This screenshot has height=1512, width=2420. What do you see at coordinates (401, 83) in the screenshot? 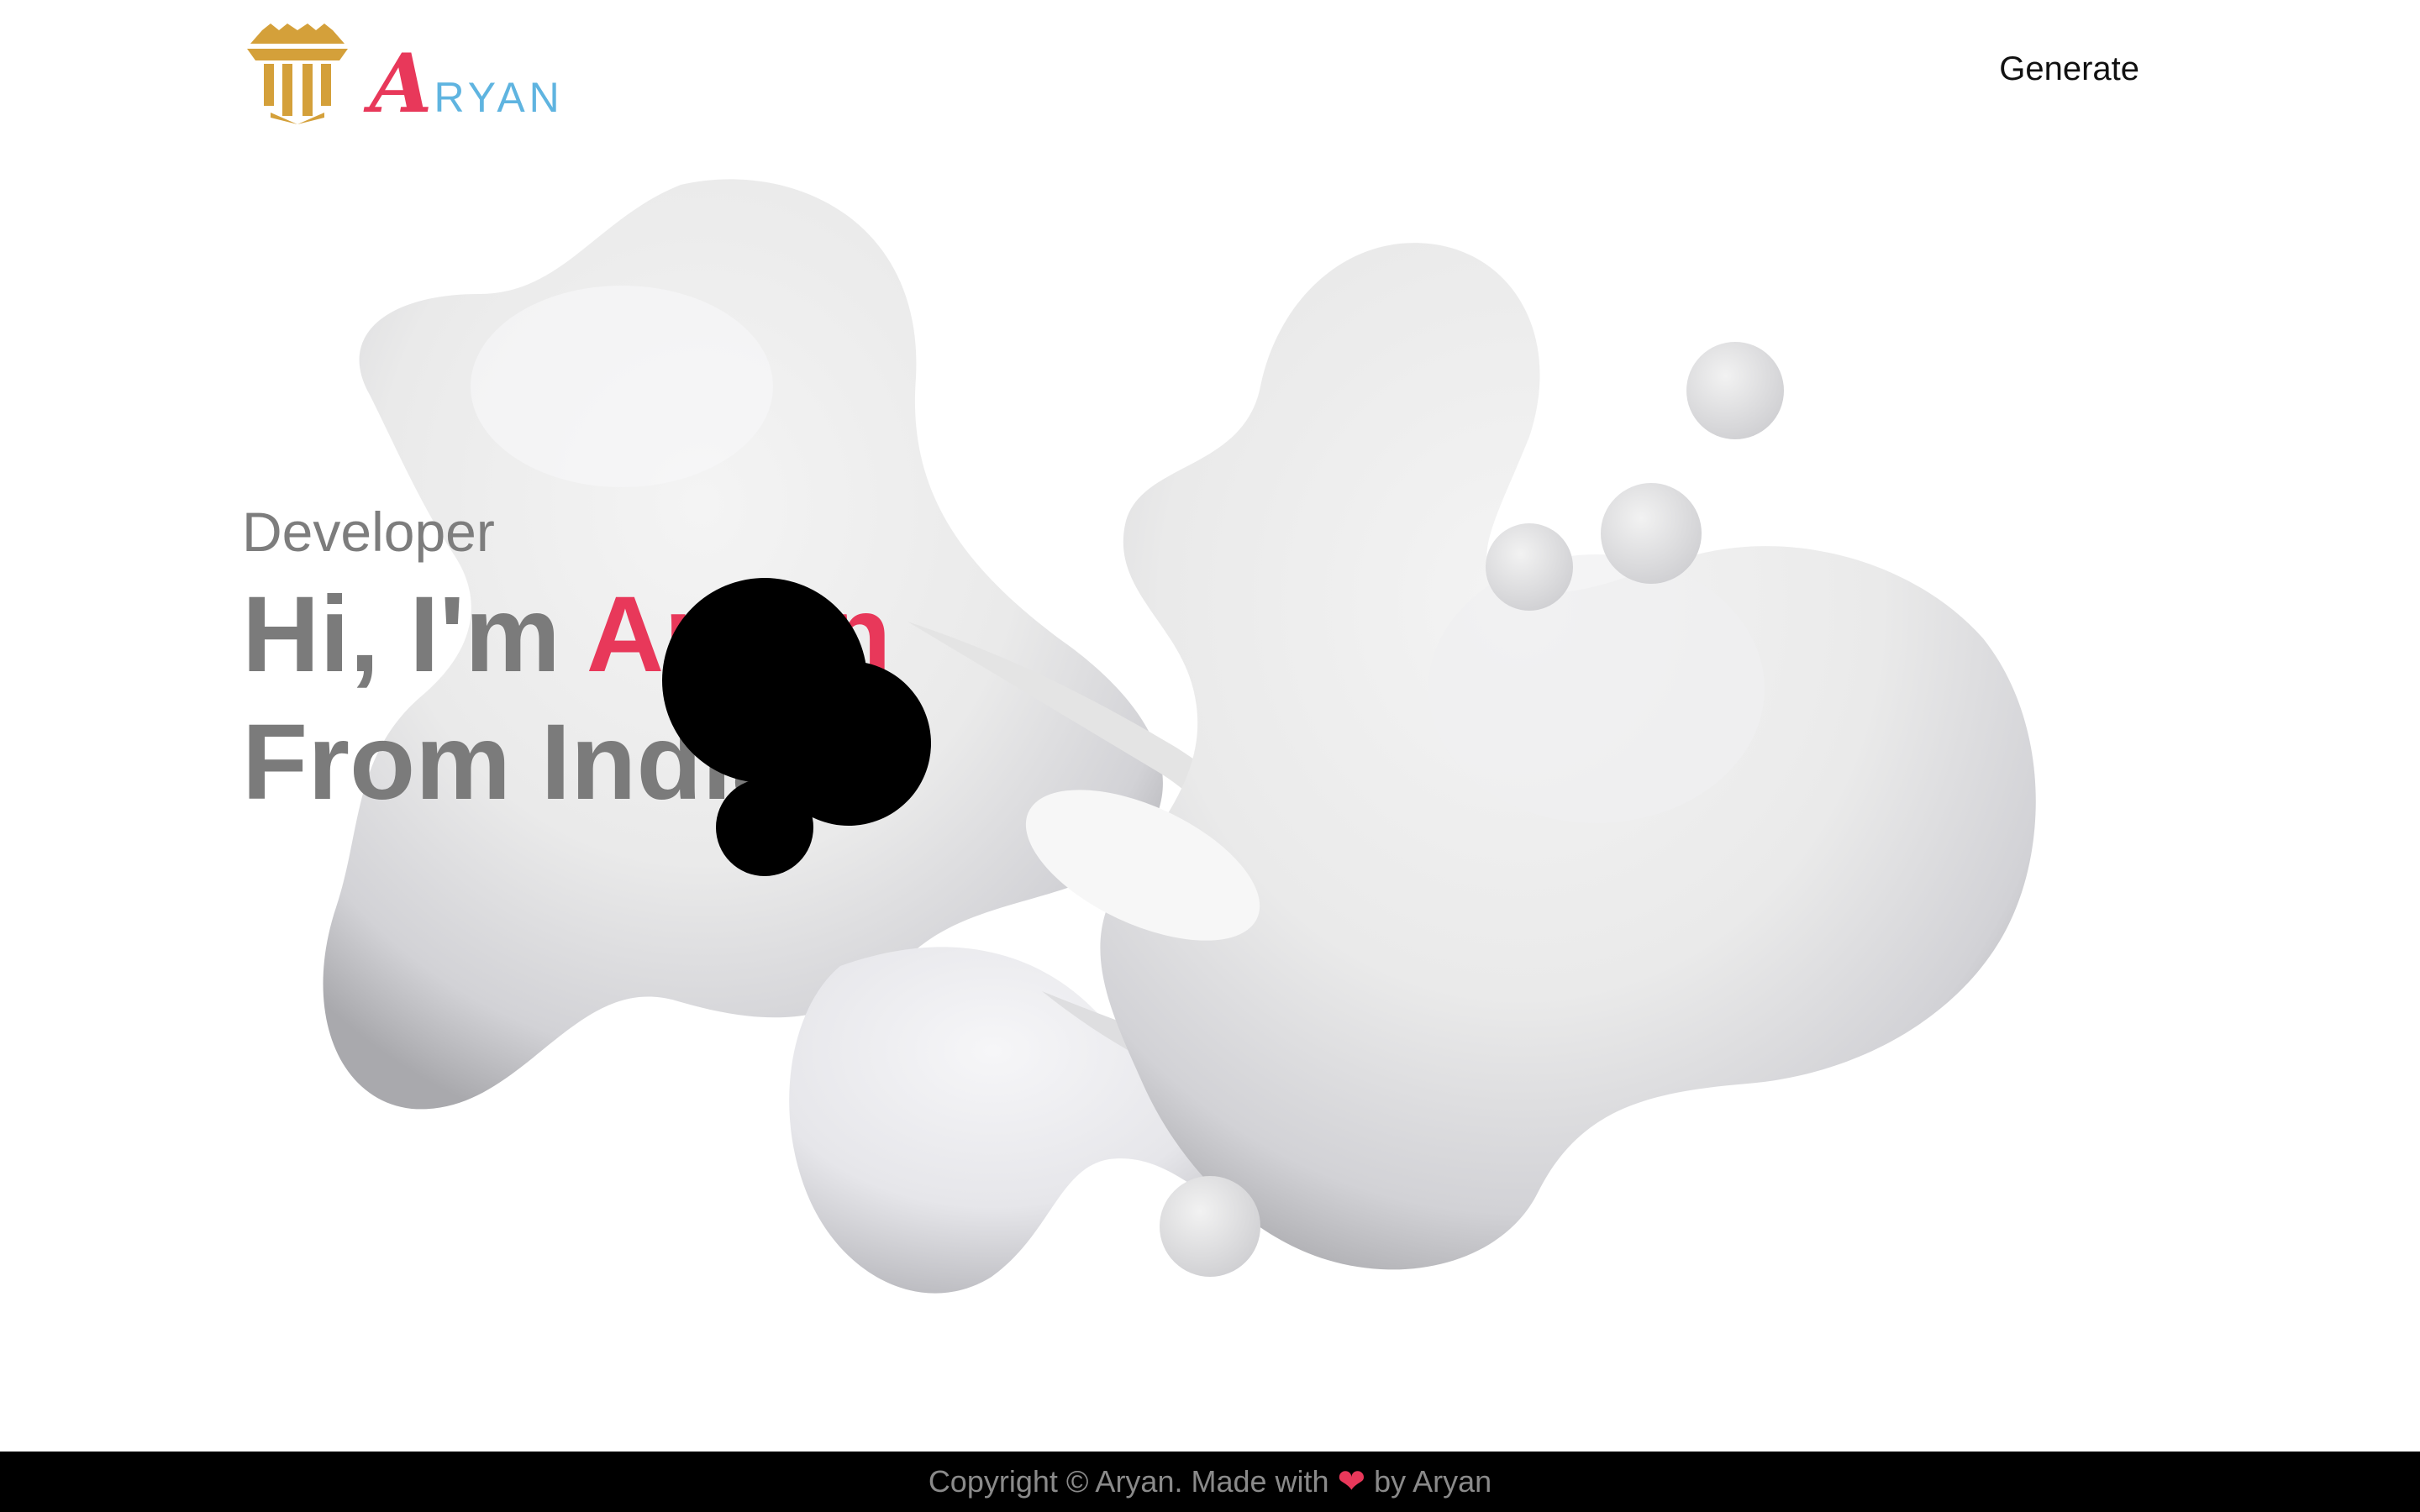
I see `logo-initial: A` at bounding box center [401, 83].